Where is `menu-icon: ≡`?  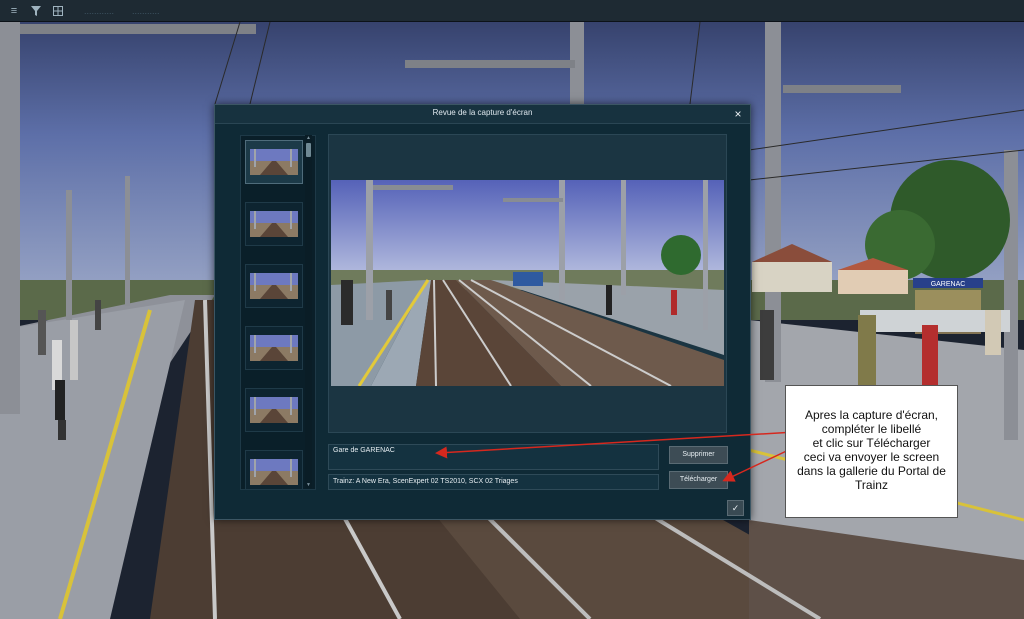
menu-icon: ≡ is located at coordinates (14, 11).